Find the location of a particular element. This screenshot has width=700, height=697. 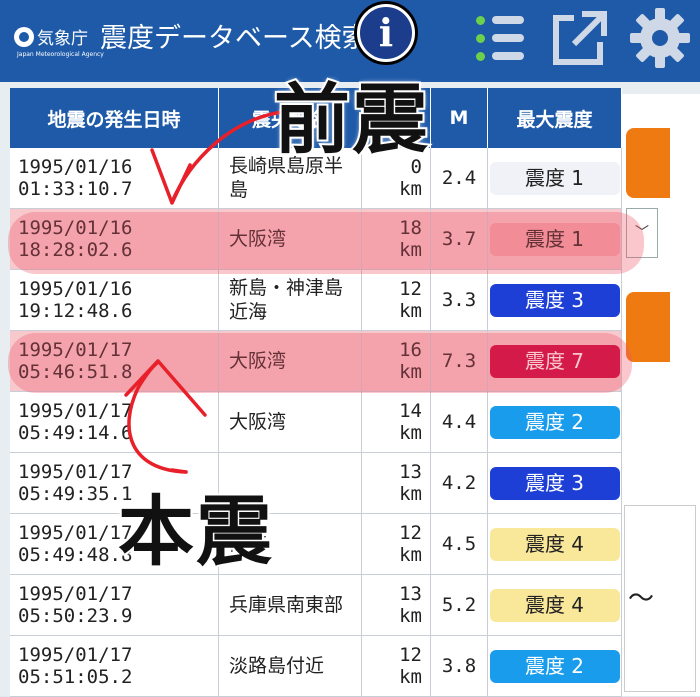

cell-datetime: 1995/01/16 19:12:48.6 is located at coordinates (114, 300).